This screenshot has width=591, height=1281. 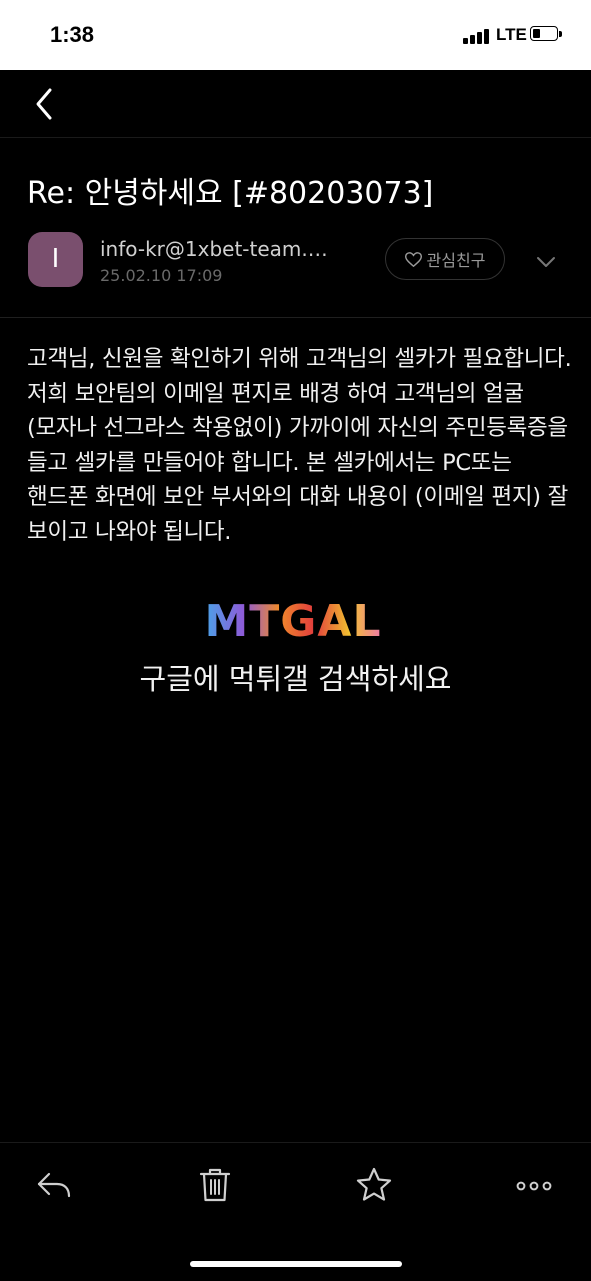 I want to click on bottom-toolbar, so click(x=295, y=1211).